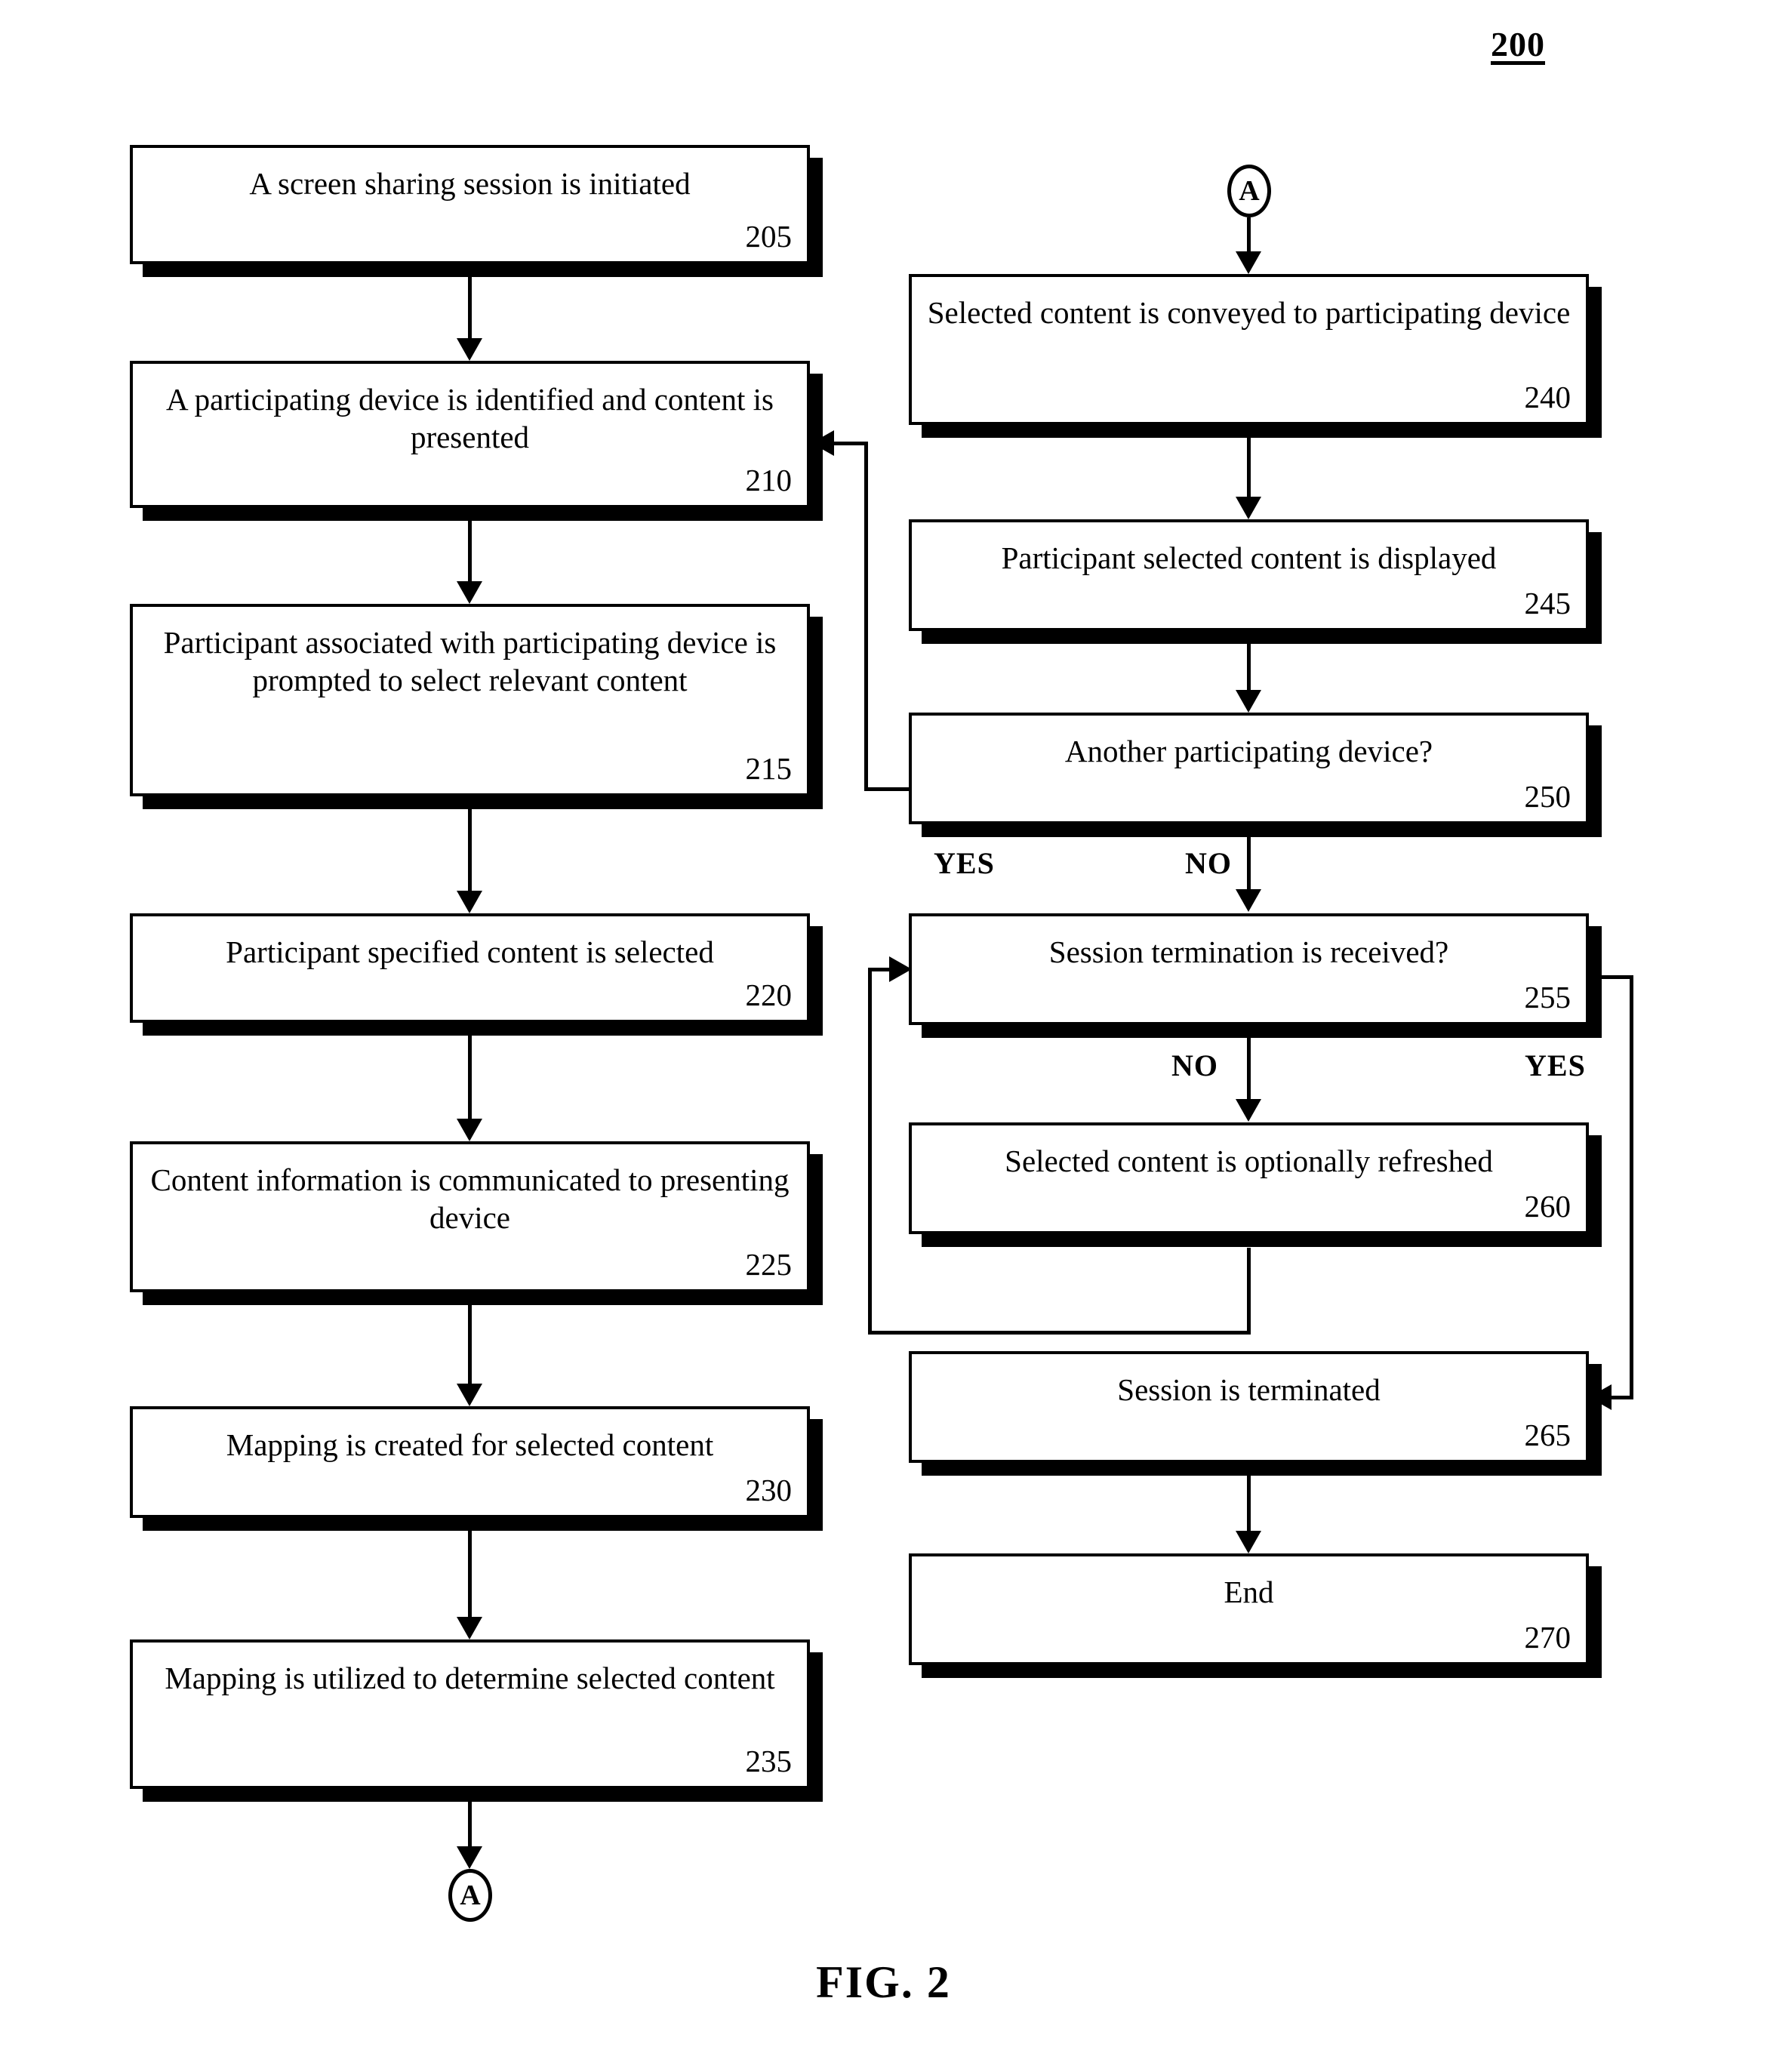  Describe the element at coordinates (470, 1444) in the screenshot. I see `process-box-230-text: Mapping is created for selected content` at that location.